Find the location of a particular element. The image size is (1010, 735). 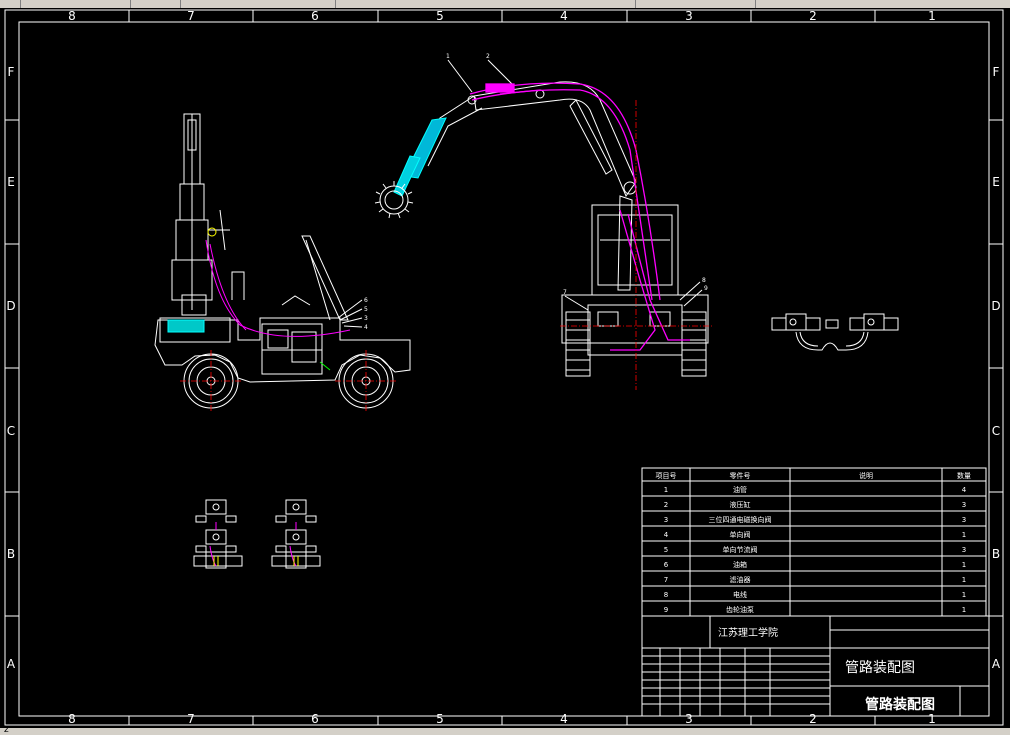

small-valve-sketches is located at coordinates (257, 534).